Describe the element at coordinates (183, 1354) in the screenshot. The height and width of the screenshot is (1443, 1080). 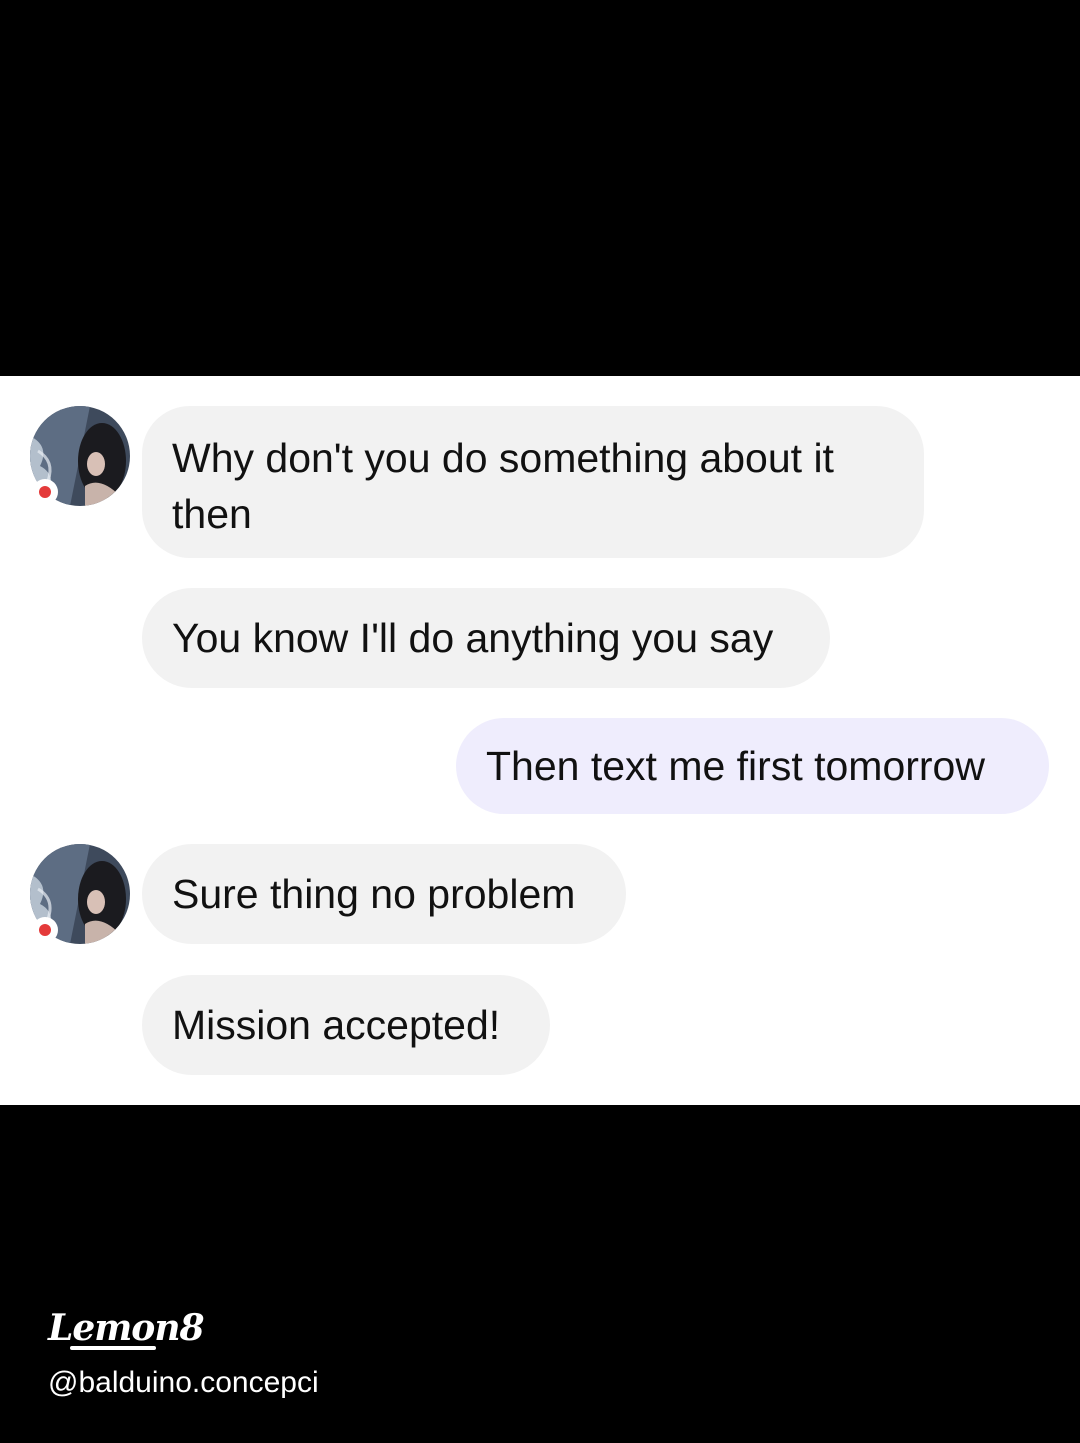
I see `watermark: Lemon8 @balduino.concepci` at that location.